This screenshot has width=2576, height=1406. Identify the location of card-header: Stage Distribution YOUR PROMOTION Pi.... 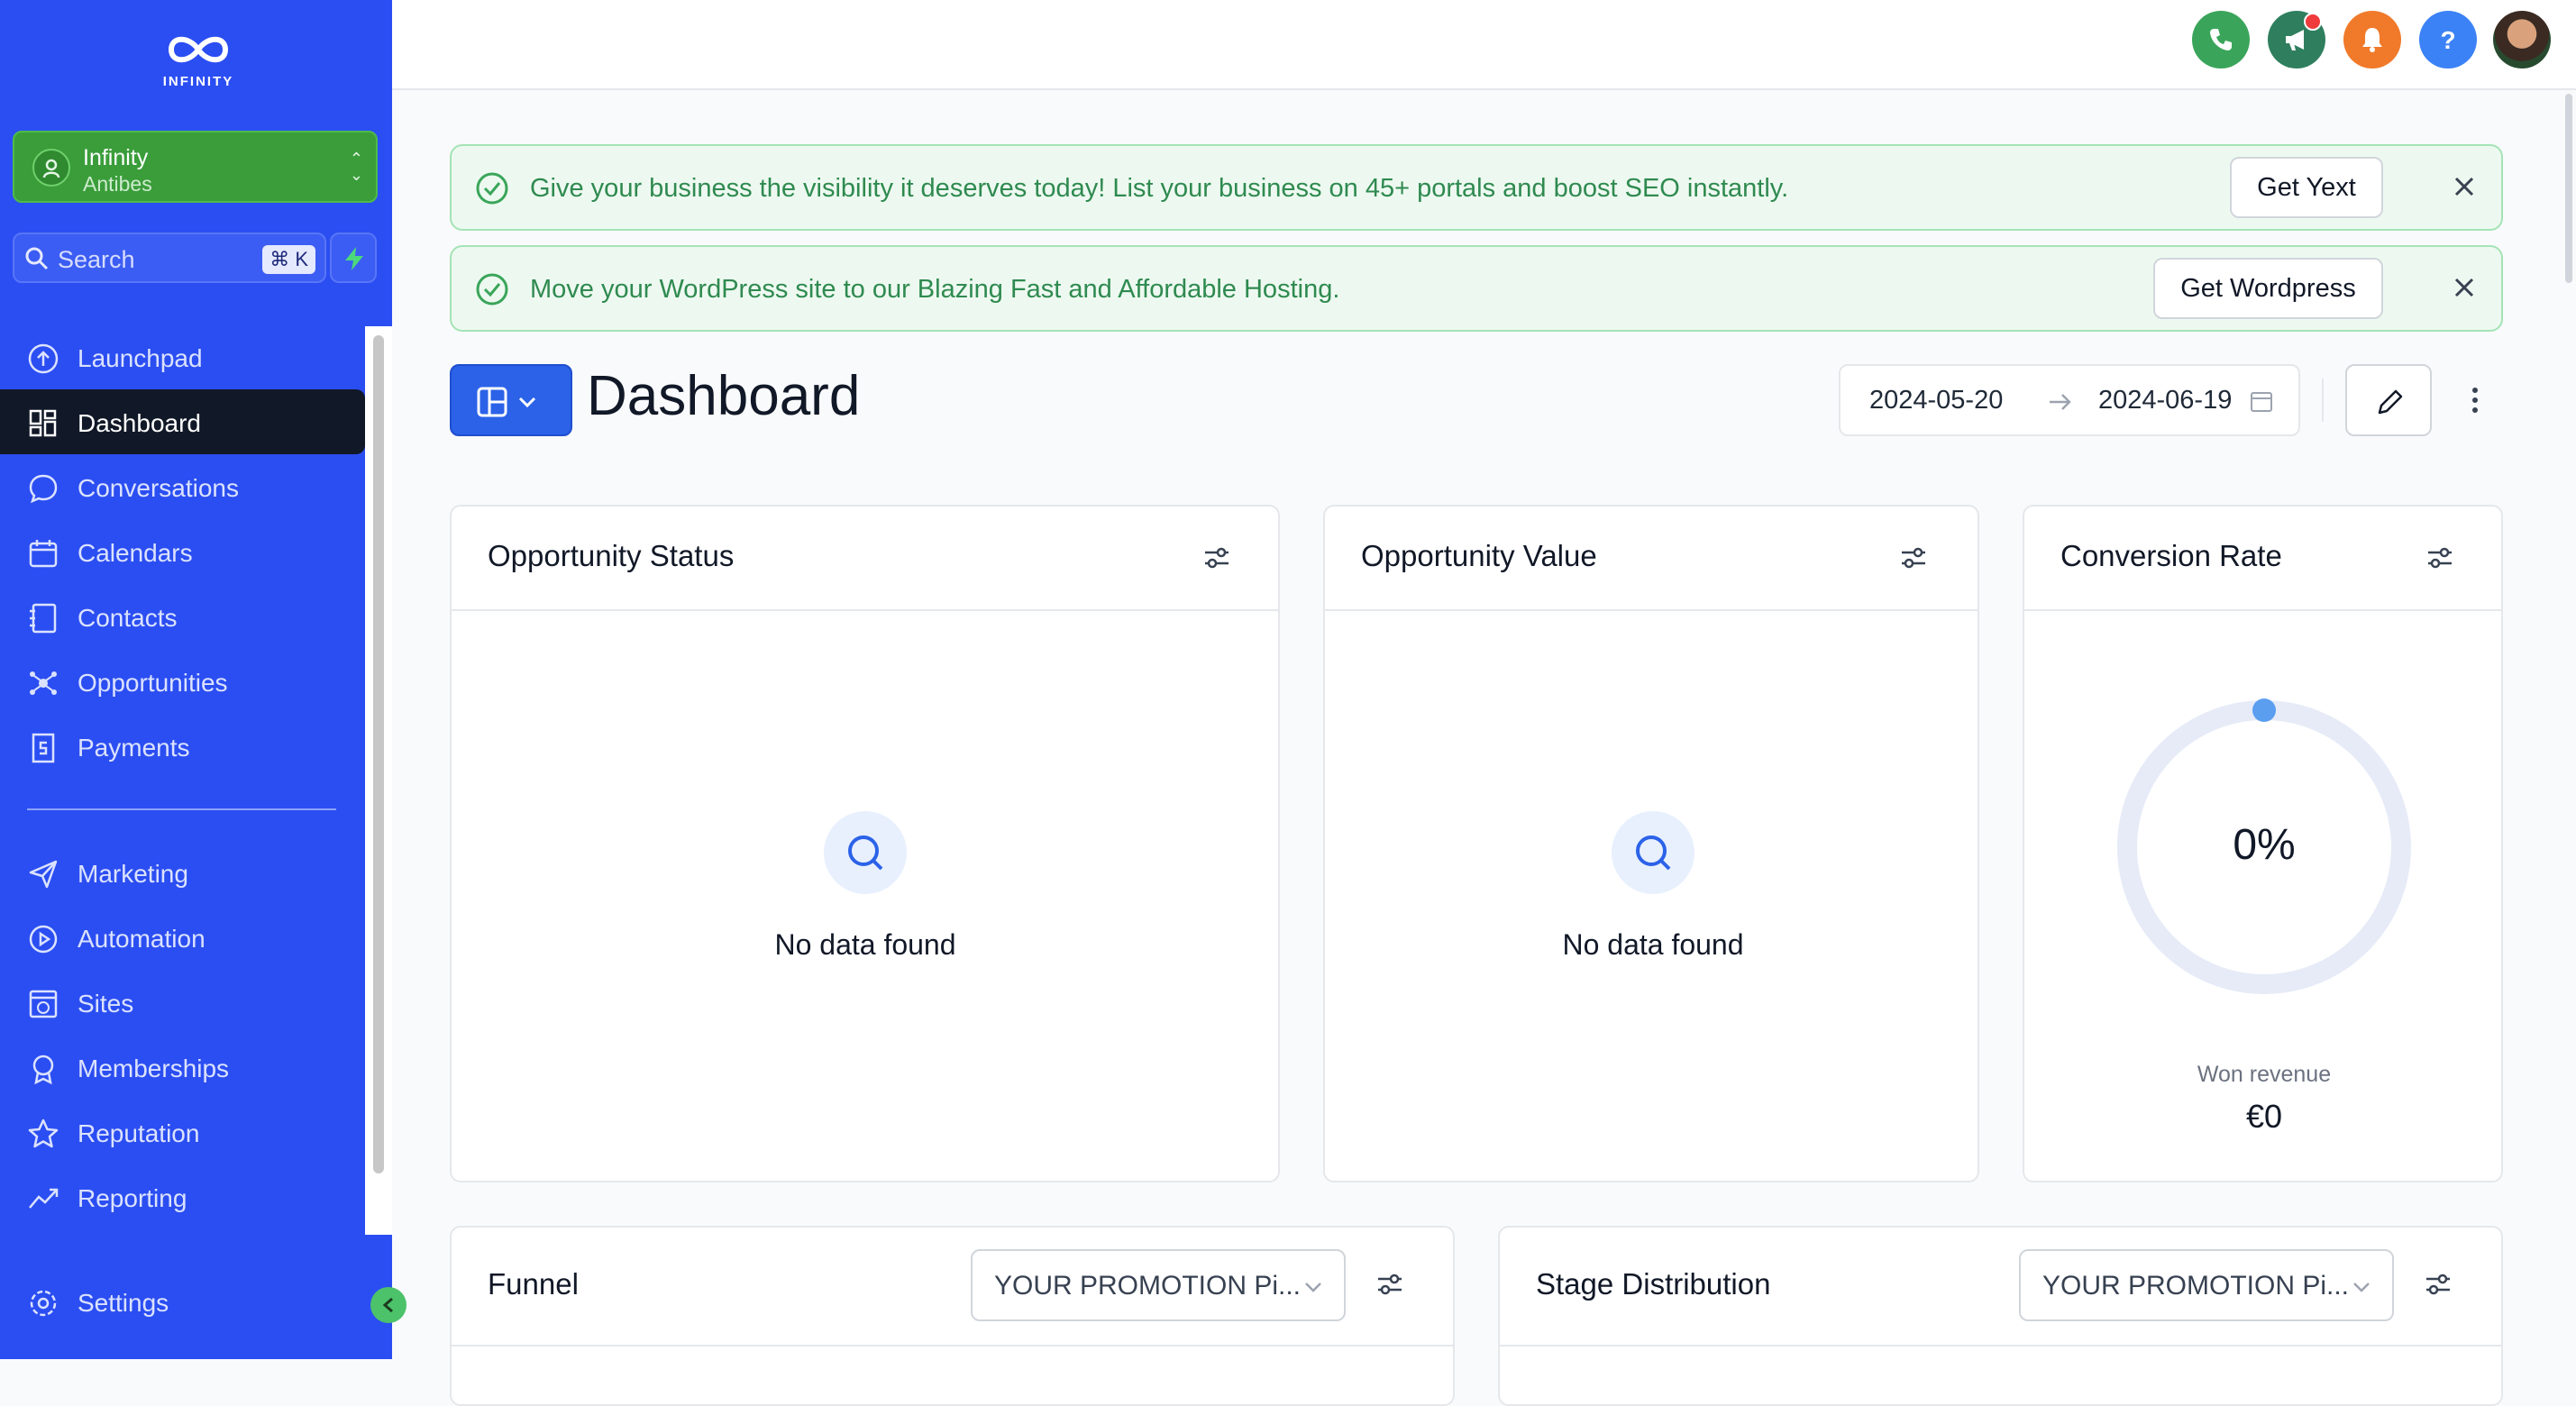
(2000, 1287).